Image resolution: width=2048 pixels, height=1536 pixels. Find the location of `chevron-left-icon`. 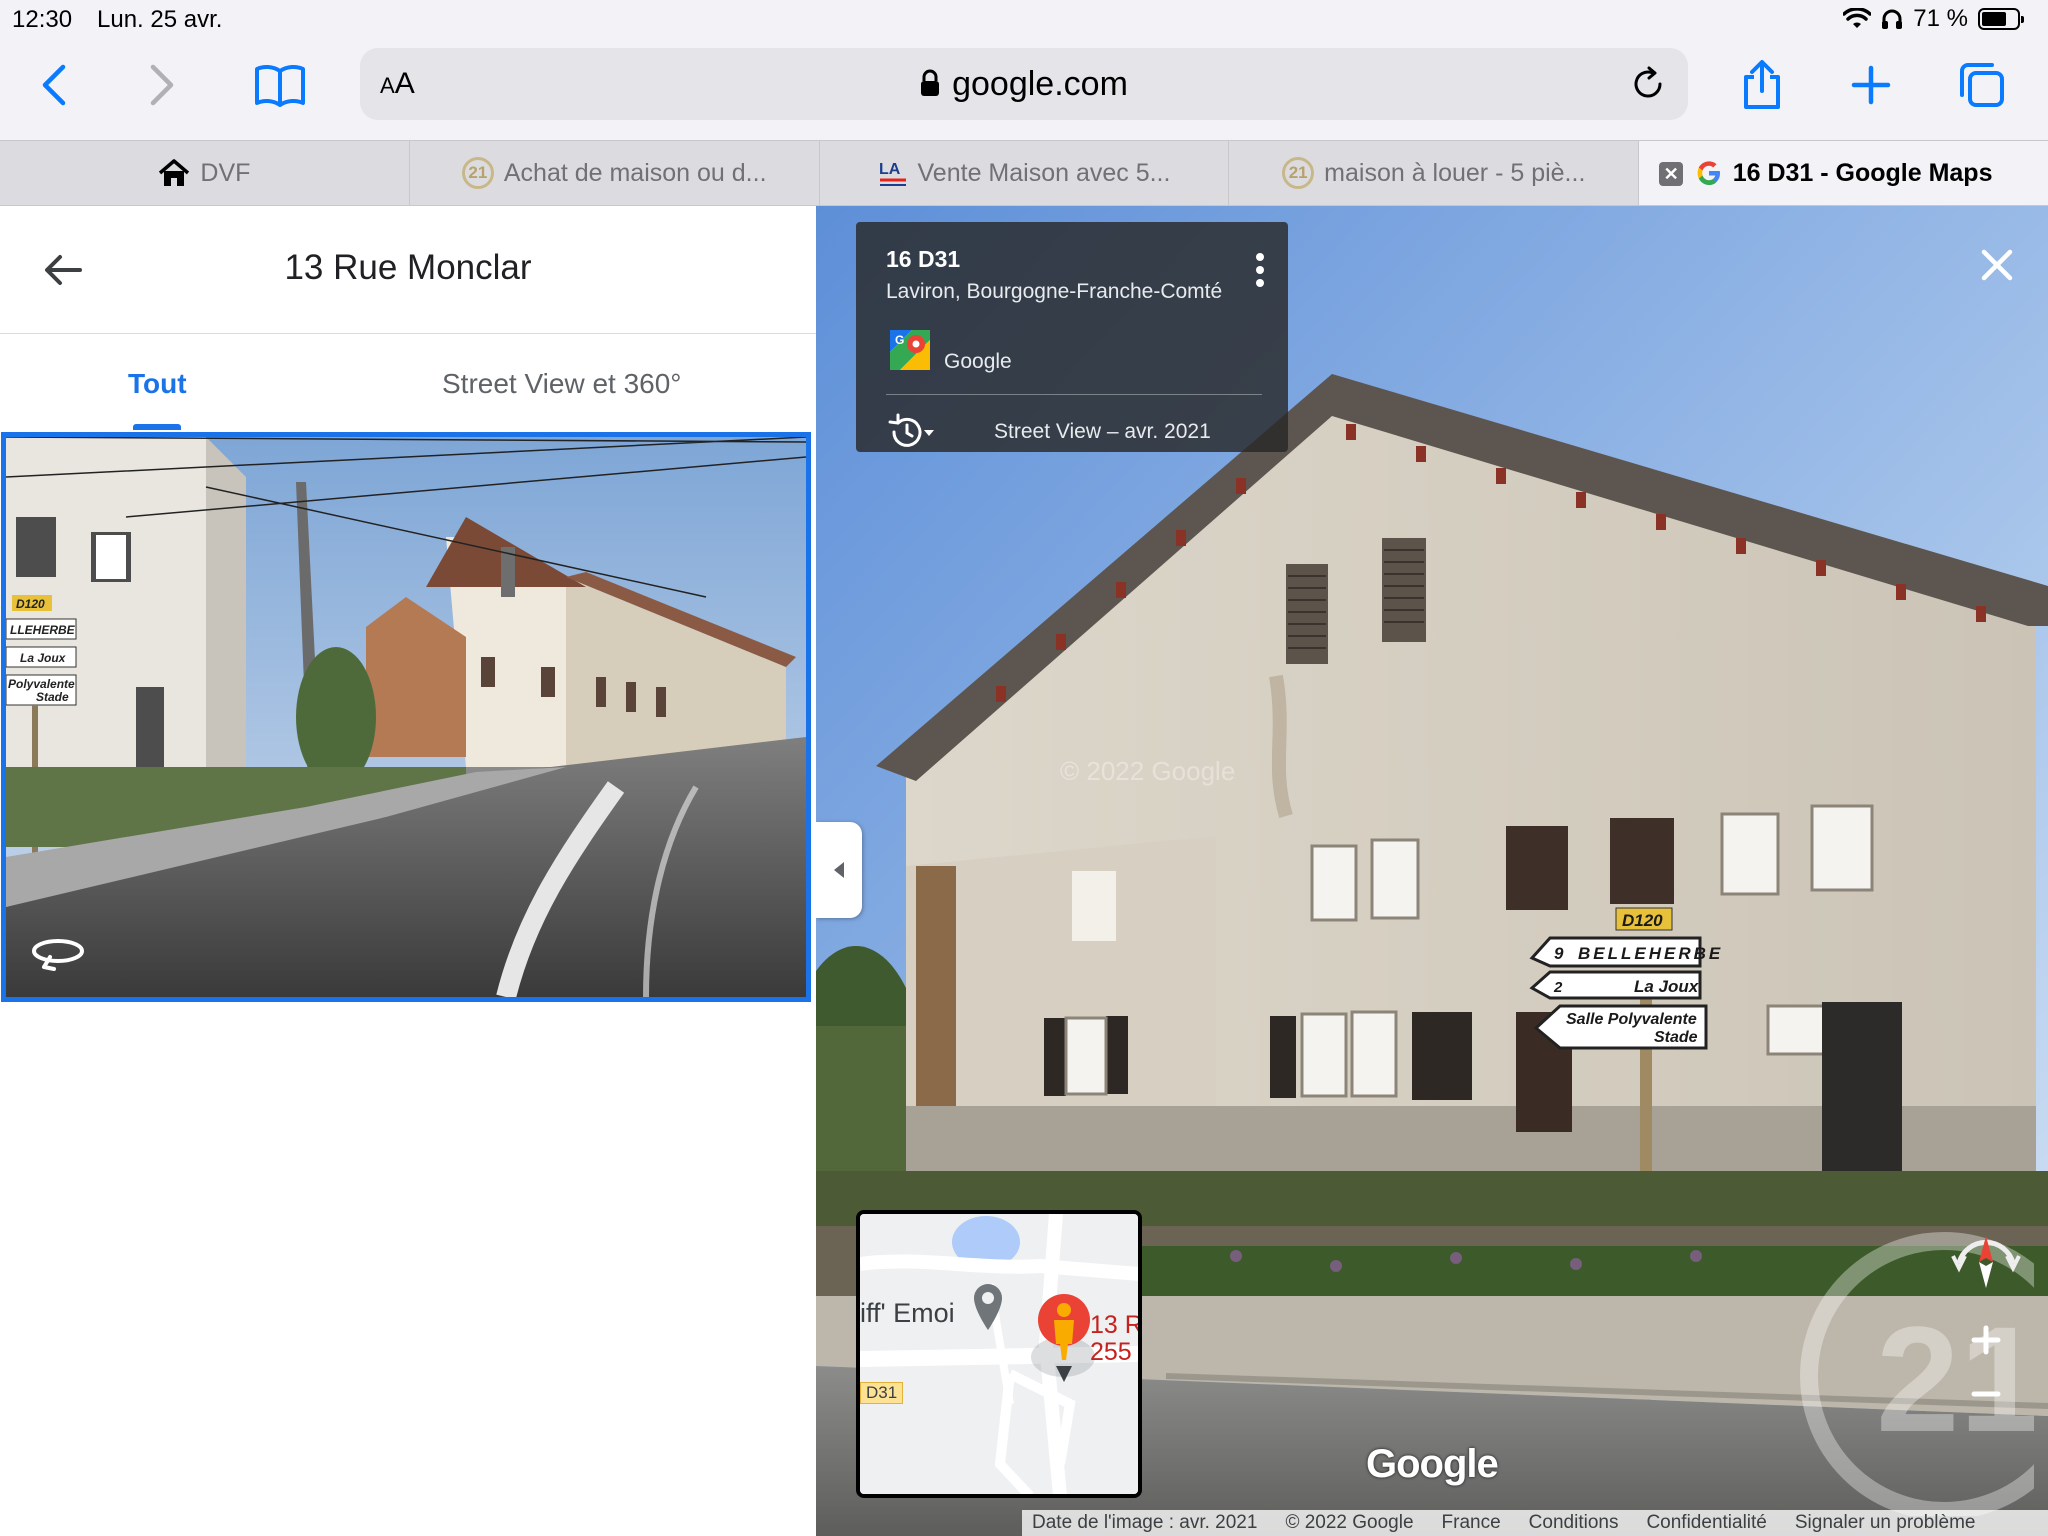

chevron-left-icon is located at coordinates (54, 85).